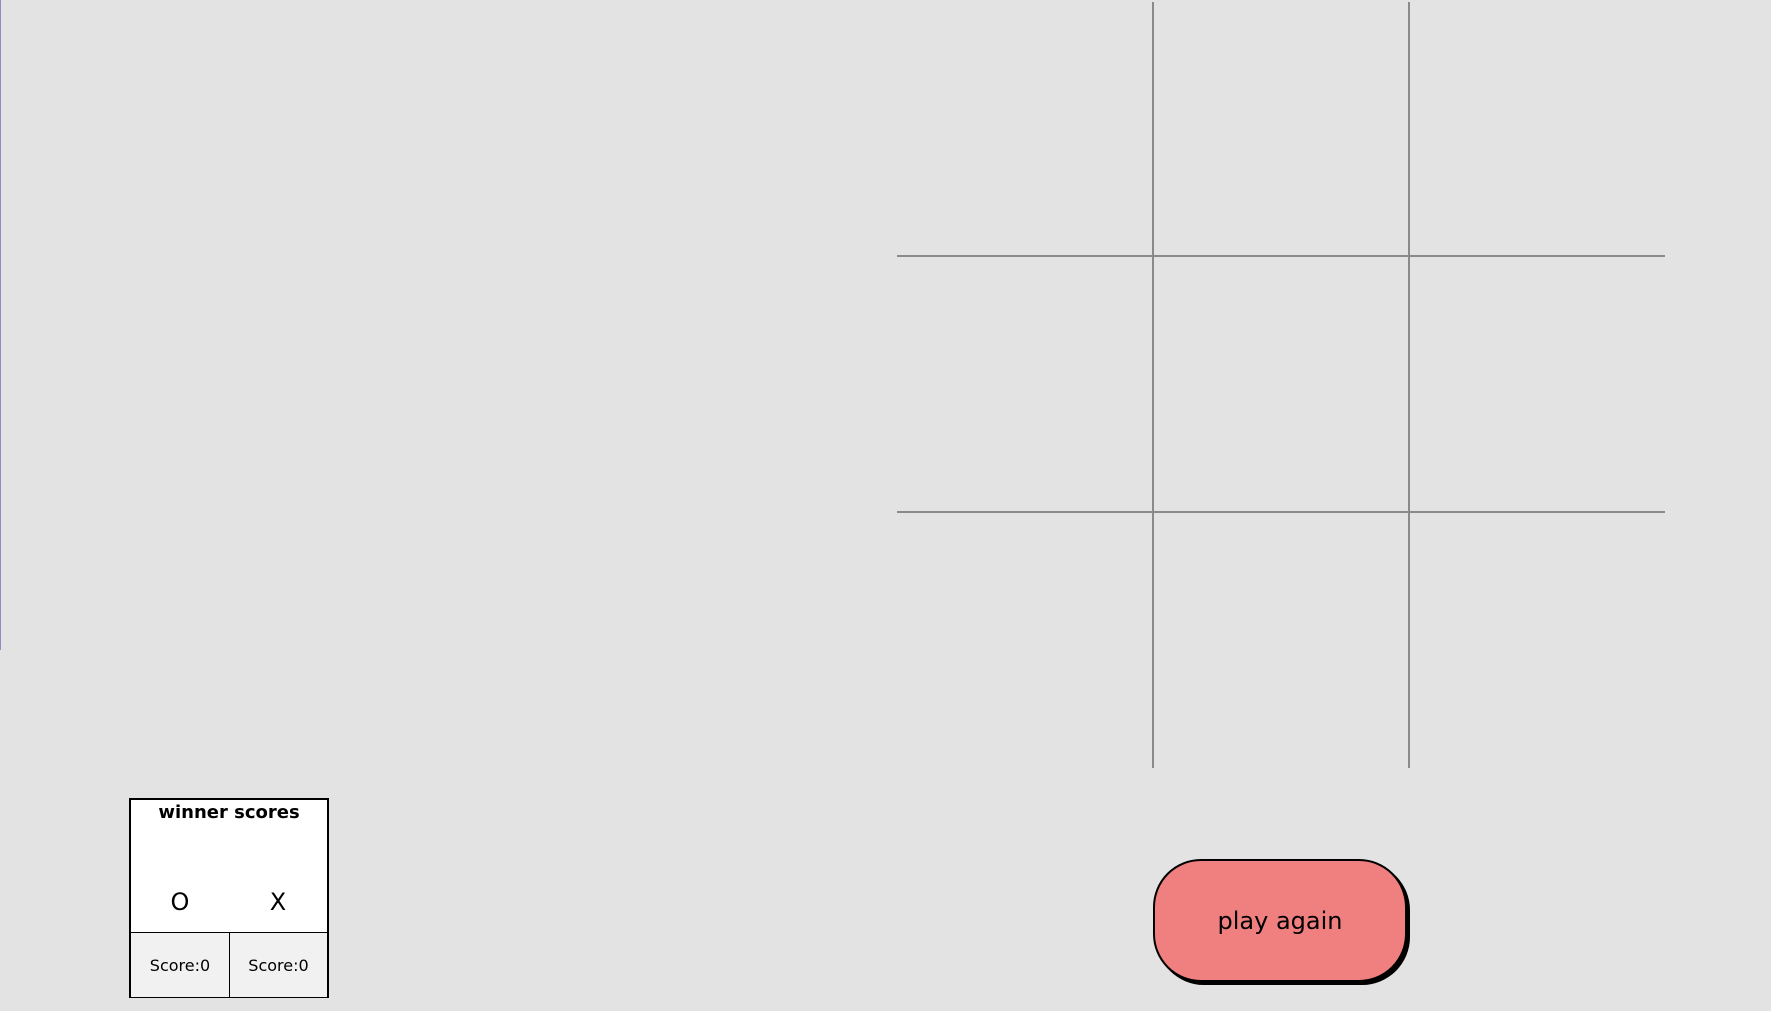 Image resolution: width=1771 pixels, height=1011 pixels. What do you see at coordinates (180, 902) in the screenshot?
I see `player-o-label: O` at bounding box center [180, 902].